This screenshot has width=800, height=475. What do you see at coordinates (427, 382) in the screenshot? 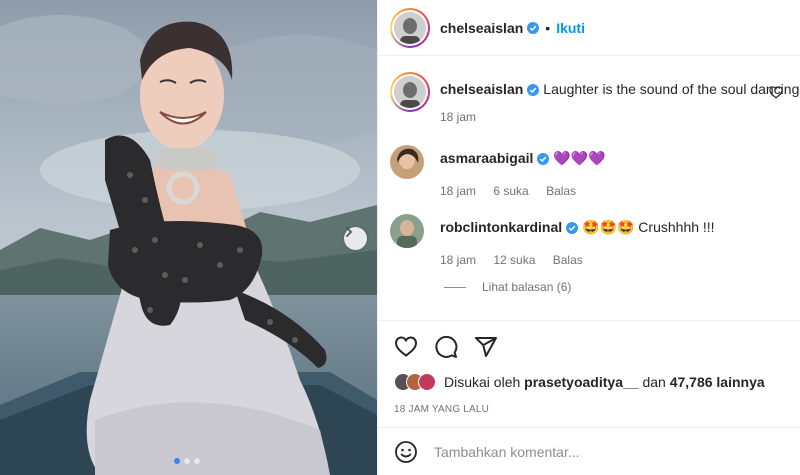
I see `liker-avatar` at bounding box center [427, 382].